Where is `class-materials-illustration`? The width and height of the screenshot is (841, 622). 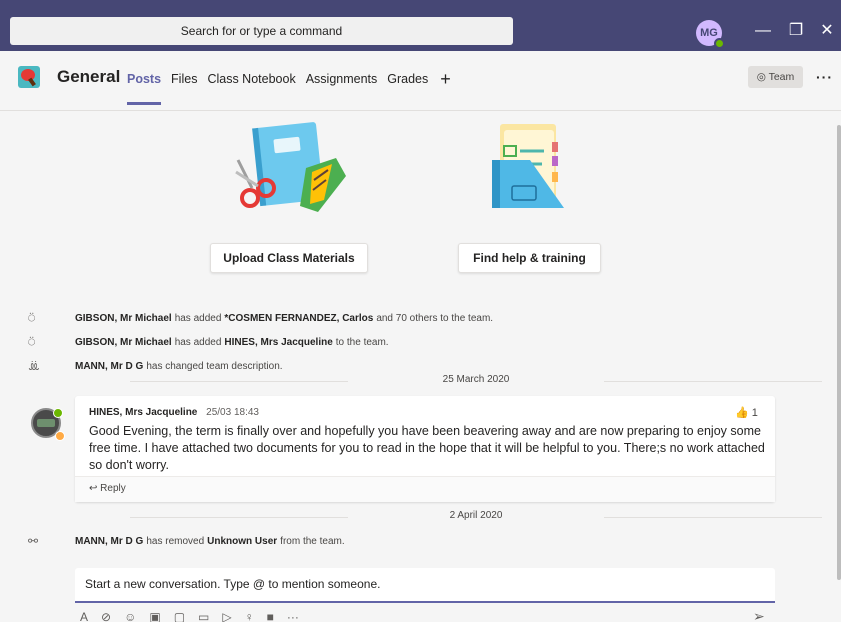 class-materials-illustration is located at coordinates (290, 167).